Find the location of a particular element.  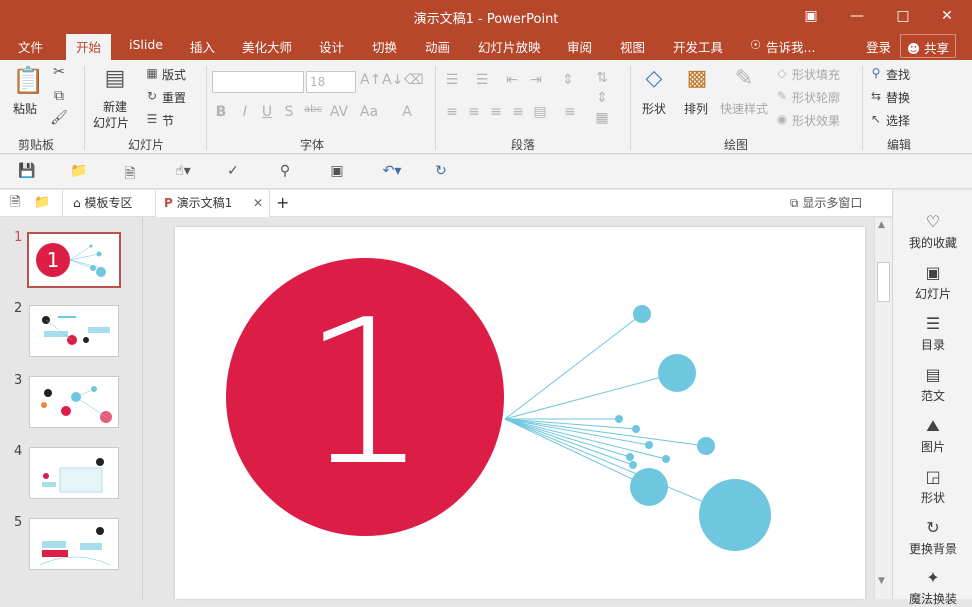

decrease-font-icon: A↓ is located at coordinates (392, 80).